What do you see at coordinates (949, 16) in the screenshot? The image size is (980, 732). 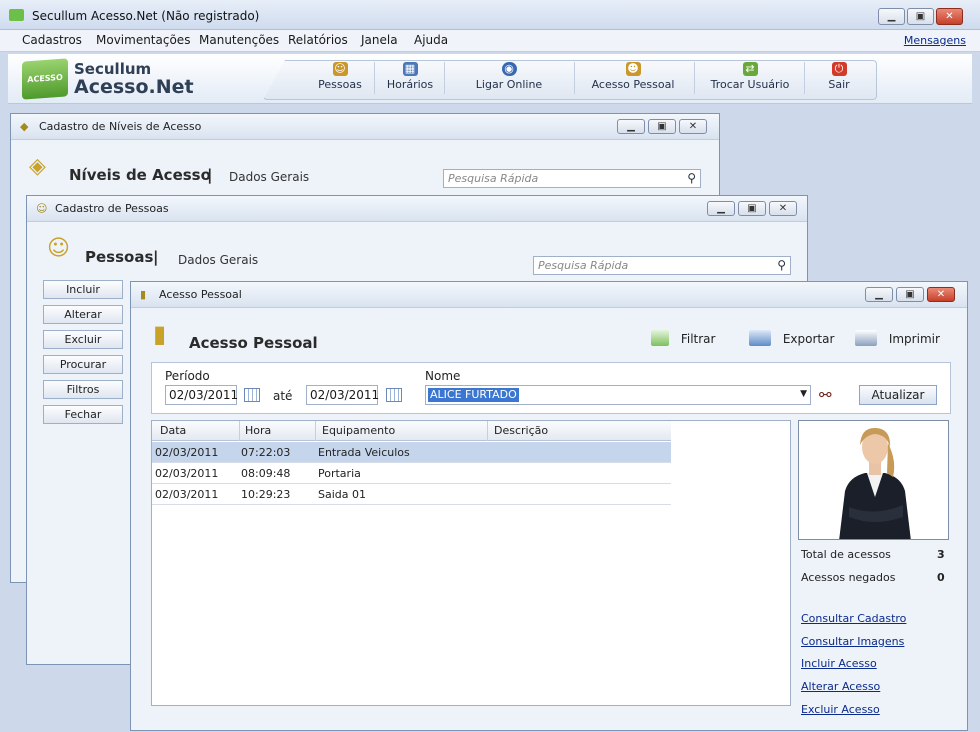 I see `close-button: ✕` at bounding box center [949, 16].